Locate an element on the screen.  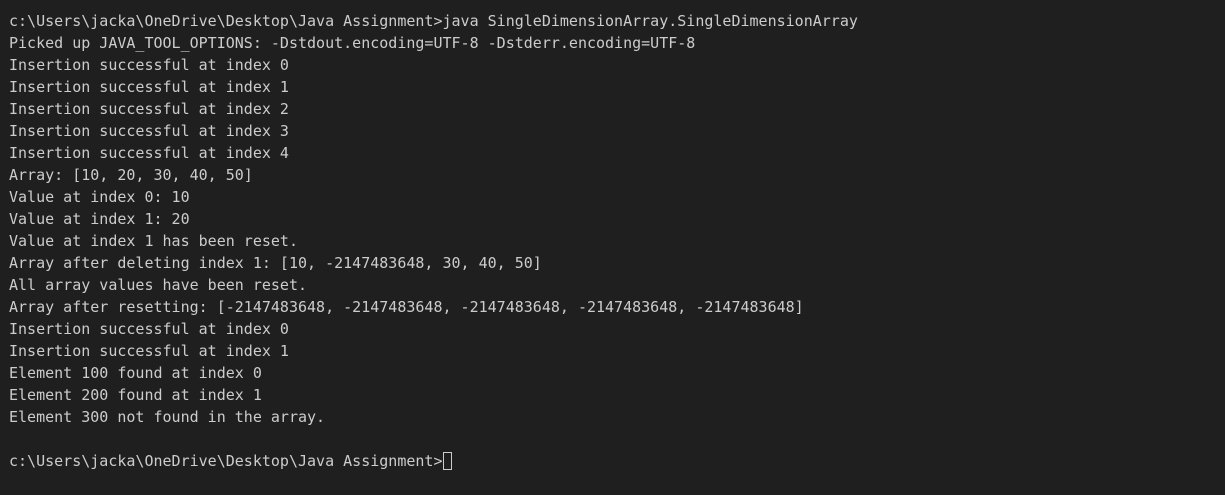
output-line: Insertion successful at index 4 is located at coordinates (149, 153).